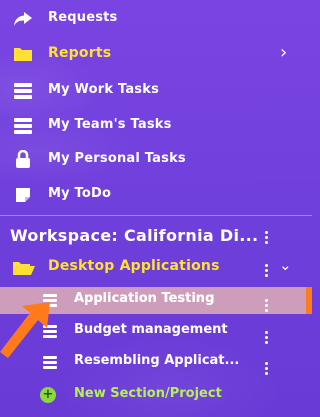  I want to click on workspace-more-icon, so click(266, 240).